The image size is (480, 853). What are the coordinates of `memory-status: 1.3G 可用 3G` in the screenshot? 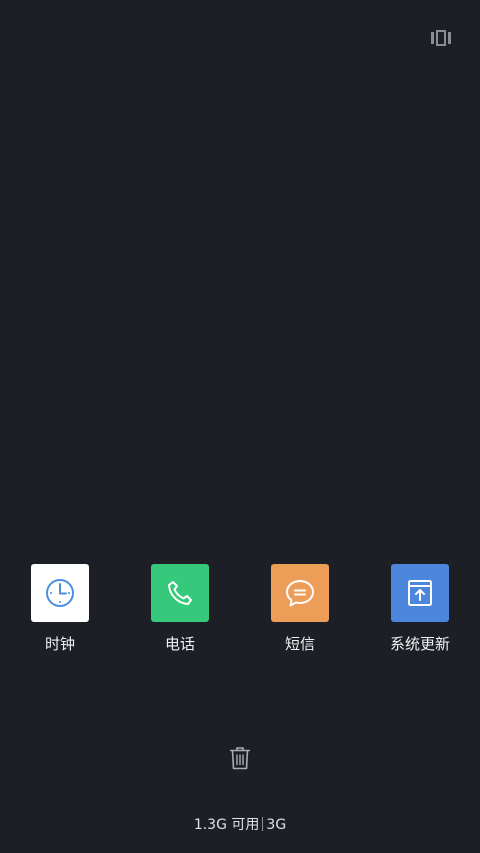 It's located at (240, 825).